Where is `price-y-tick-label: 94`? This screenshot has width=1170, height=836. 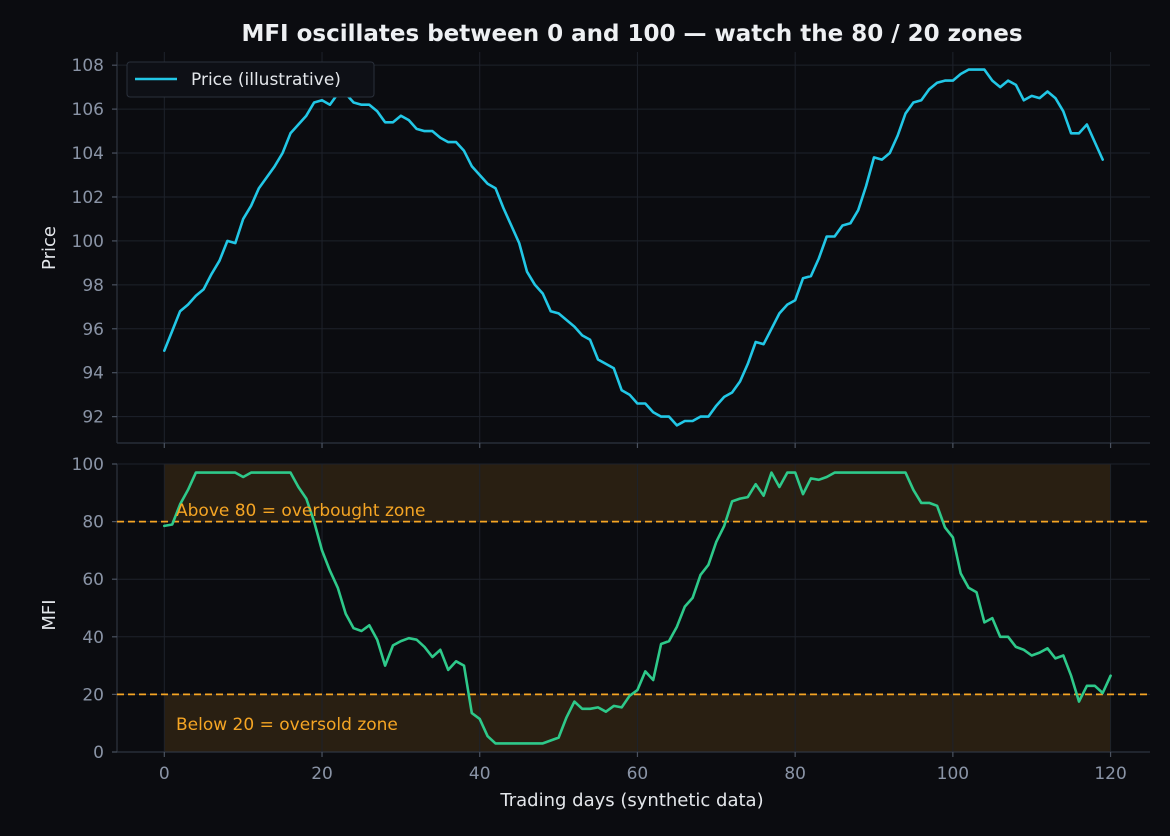 price-y-tick-label: 94 is located at coordinates (93, 374).